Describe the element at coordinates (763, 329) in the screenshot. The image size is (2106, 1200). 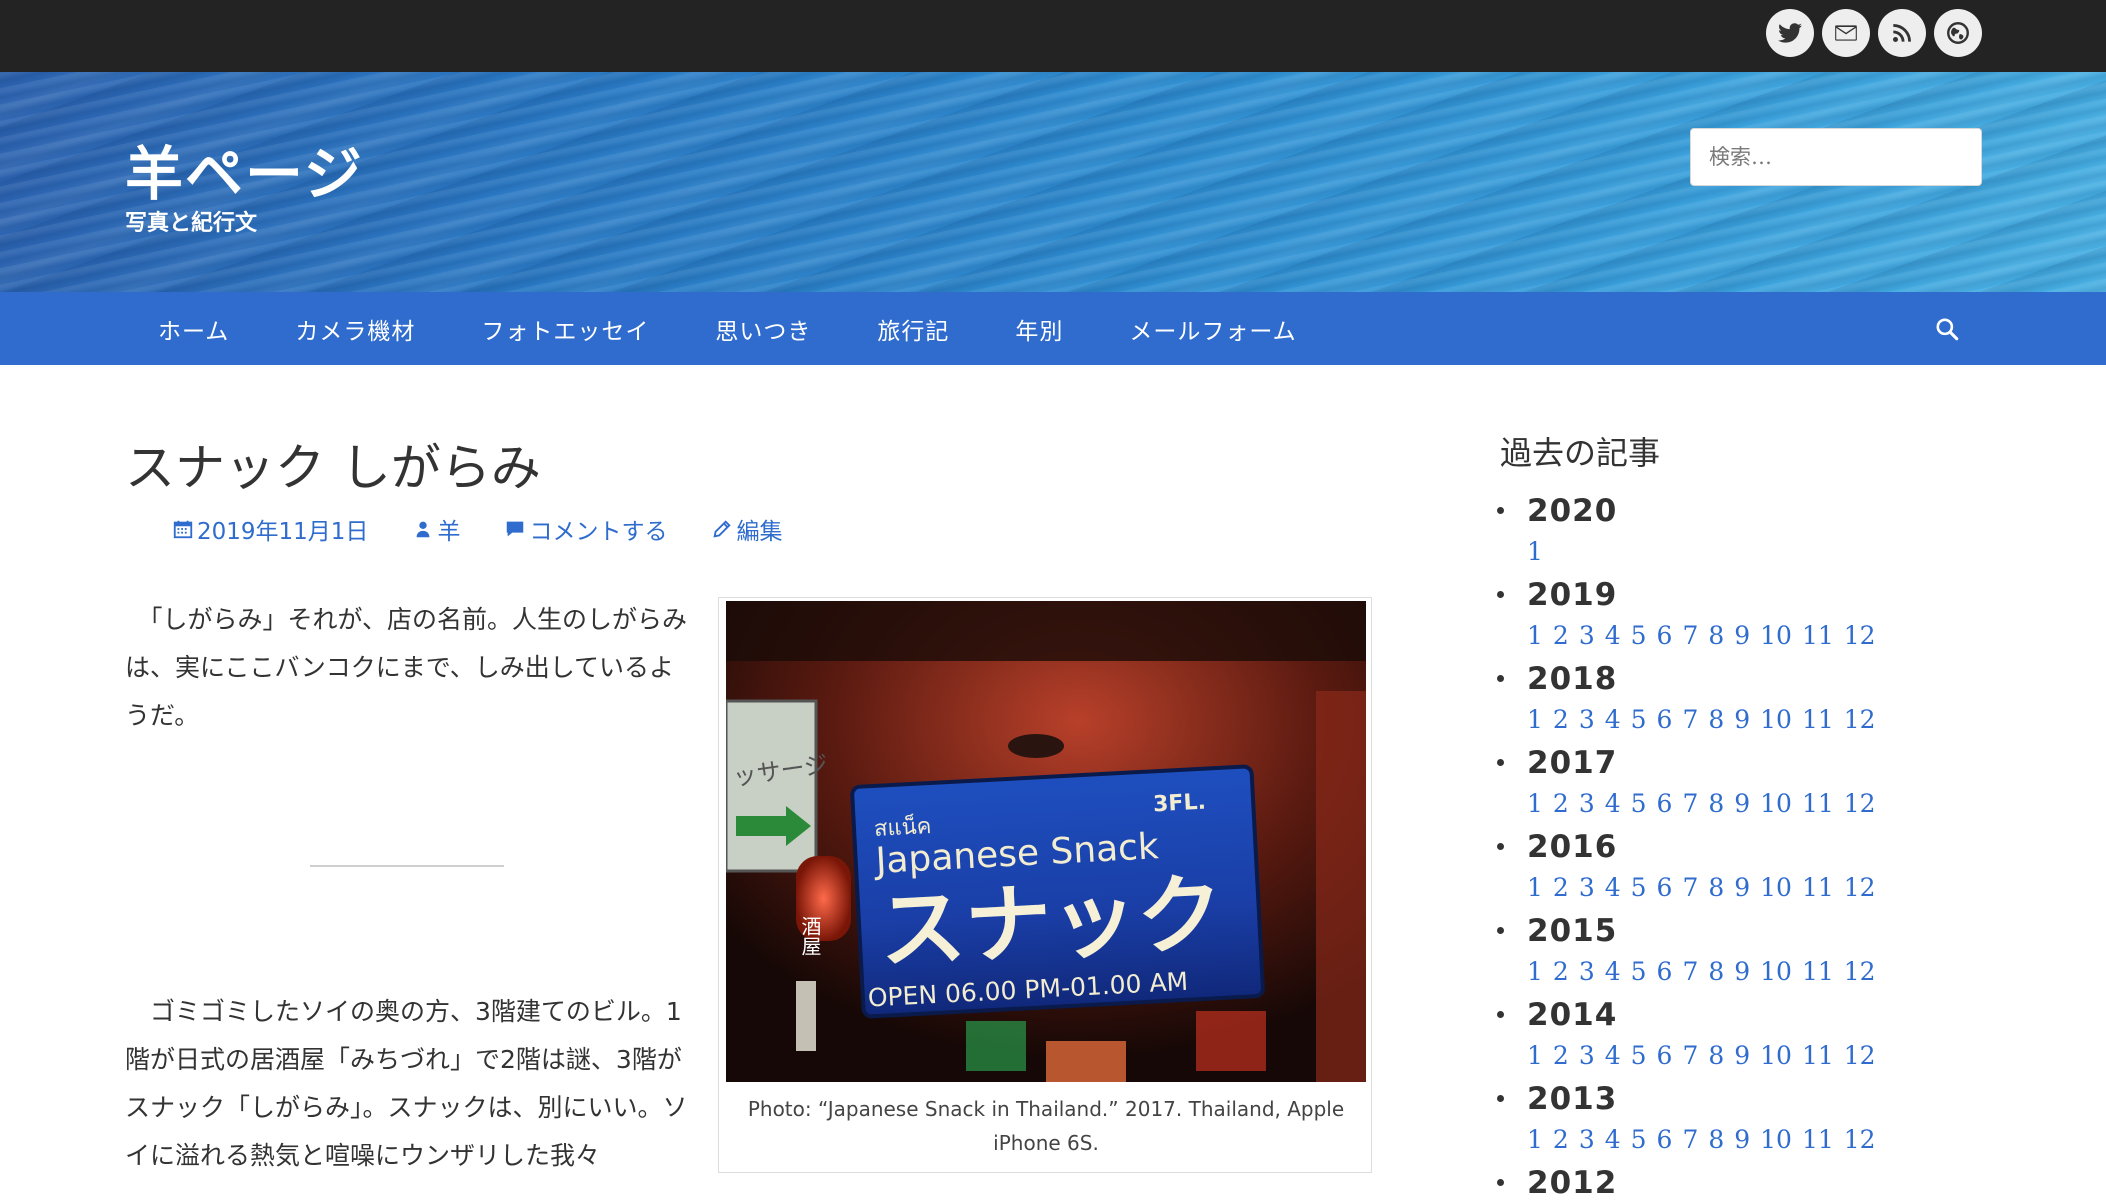
I see `nav-item-thoughts: 思いつき` at that location.